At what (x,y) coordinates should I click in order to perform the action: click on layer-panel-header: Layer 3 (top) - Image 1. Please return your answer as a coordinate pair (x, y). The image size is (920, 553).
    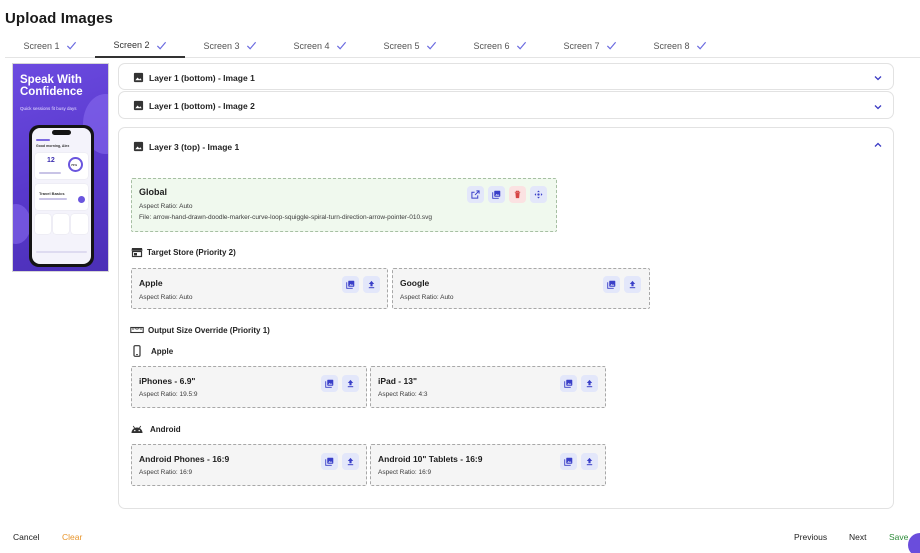
    Looking at the image, I should click on (186, 146).